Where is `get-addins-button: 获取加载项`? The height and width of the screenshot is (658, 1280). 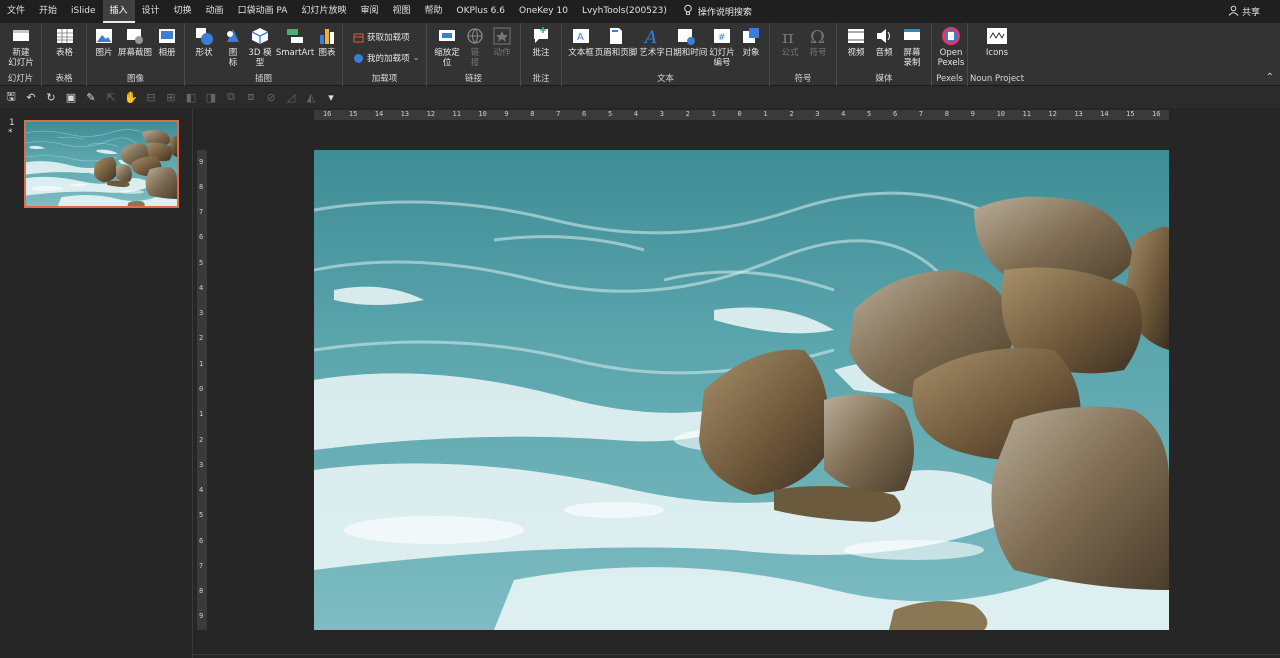
get-addins-button: 获取加载项 is located at coordinates (381, 37).